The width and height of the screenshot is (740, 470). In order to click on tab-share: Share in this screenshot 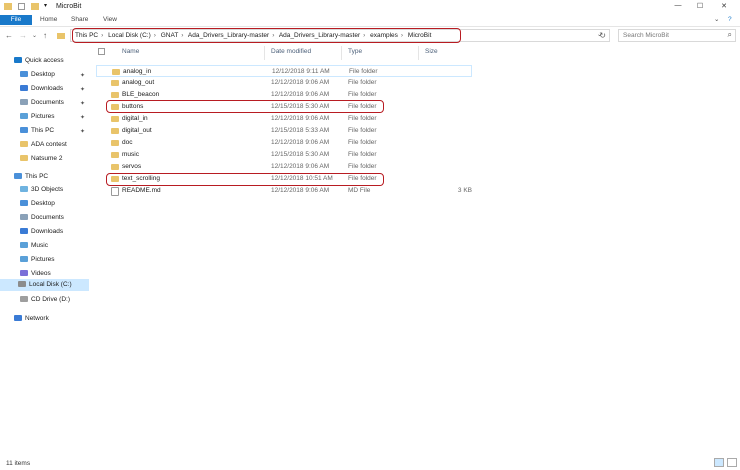, I will do `click(79, 20)`.